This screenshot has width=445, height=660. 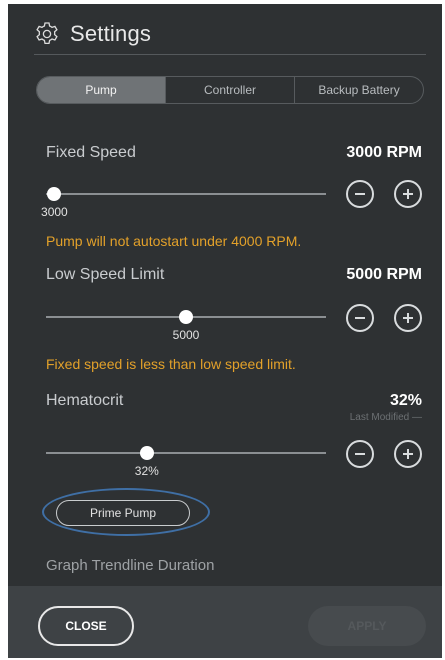 I want to click on hematocrit-label: Hematocrit, so click(x=85, y=400).